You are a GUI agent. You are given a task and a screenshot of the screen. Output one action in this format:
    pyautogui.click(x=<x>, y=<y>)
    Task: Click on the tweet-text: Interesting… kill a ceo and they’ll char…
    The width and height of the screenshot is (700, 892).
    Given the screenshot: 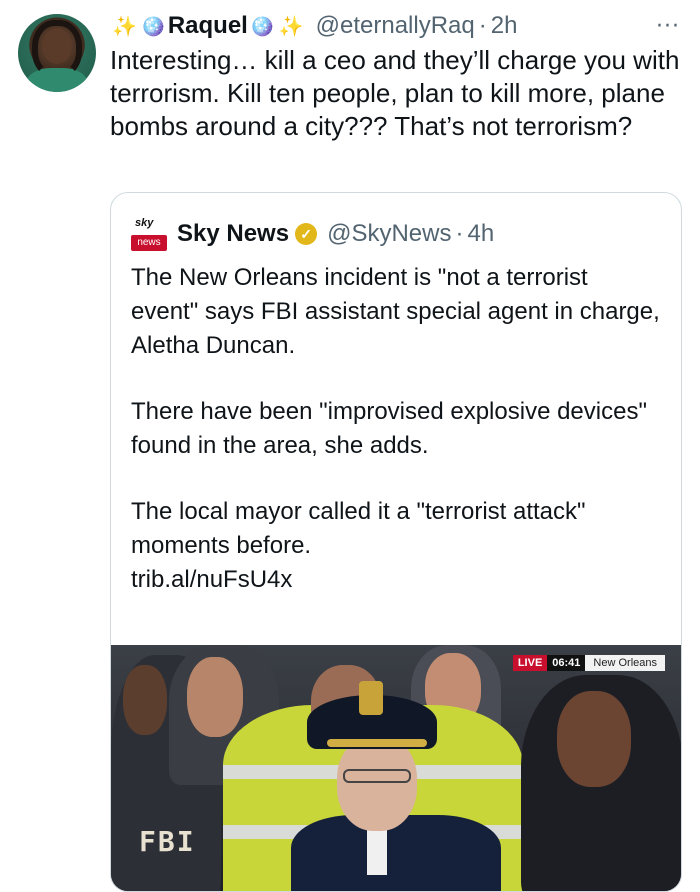 What is the action you would take?
    pyautogui.click(x=395, y=93)
    